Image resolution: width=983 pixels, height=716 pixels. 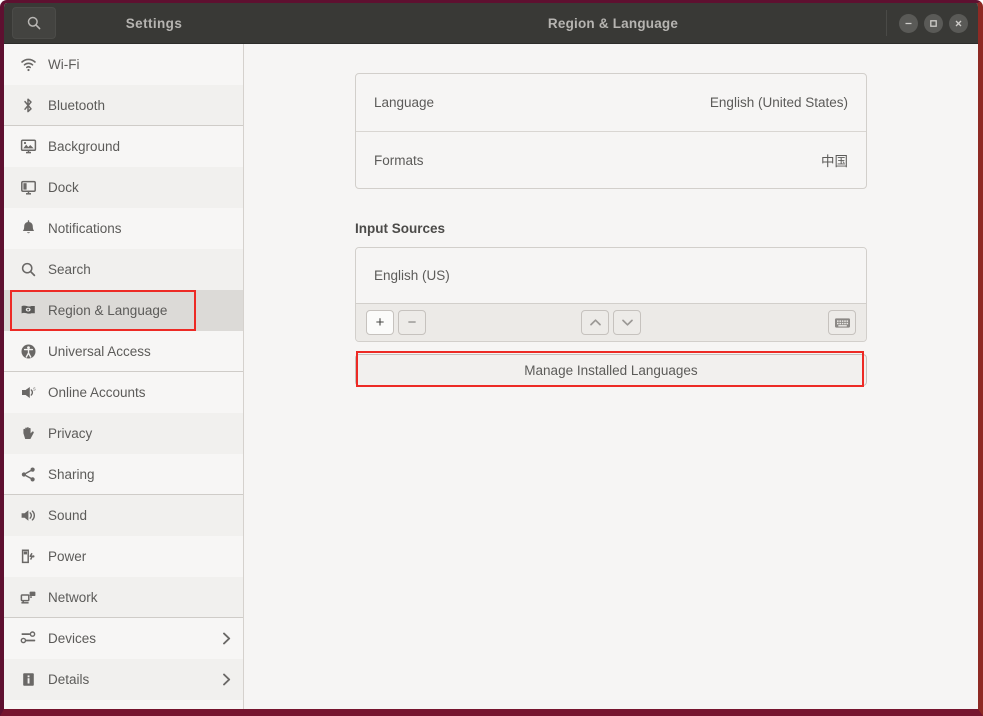 I want to click on sidebar-item-label: Details, so click(x=69, y=679).